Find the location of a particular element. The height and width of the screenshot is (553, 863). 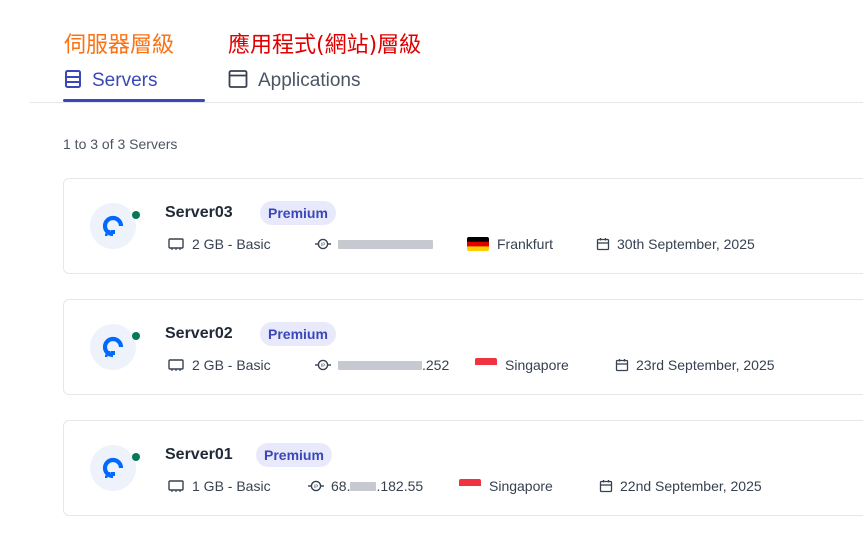

server-count: 1 to 3 of 3 Servers is located at coordinates (120, 144).